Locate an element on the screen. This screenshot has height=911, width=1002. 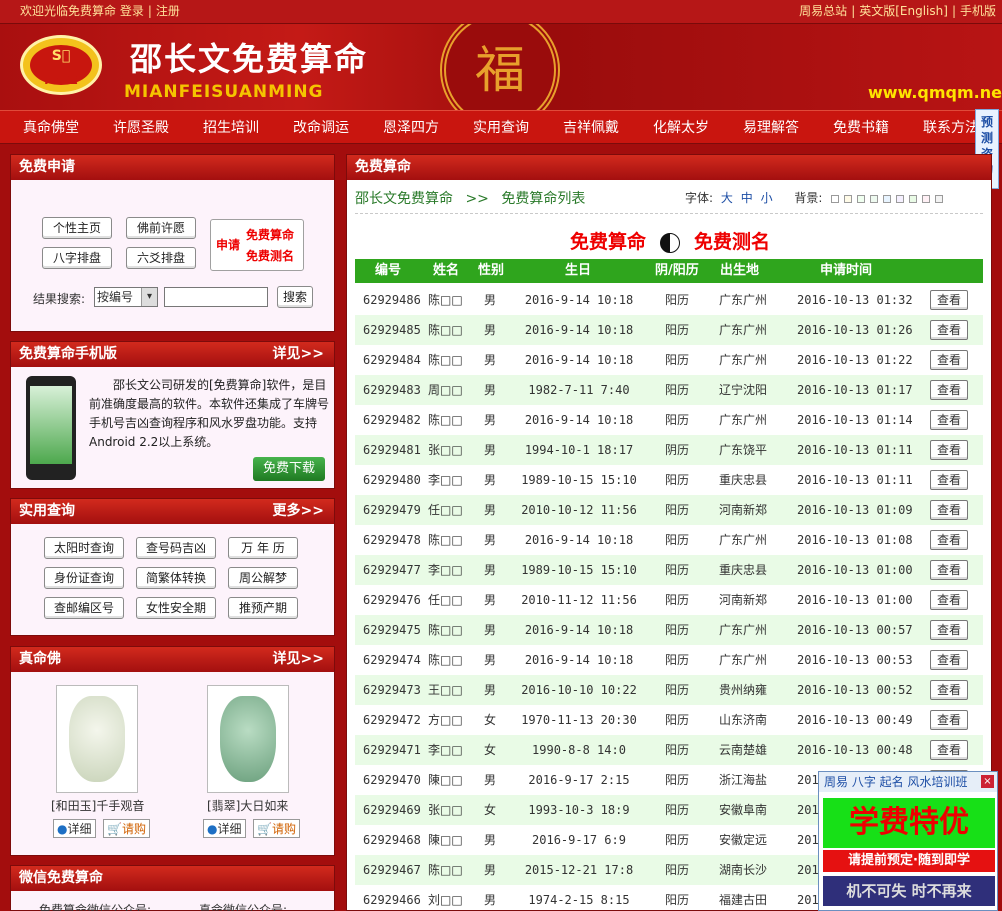
table-cell: 2016-10-13 01:11 is located at coordinates (855, 480).